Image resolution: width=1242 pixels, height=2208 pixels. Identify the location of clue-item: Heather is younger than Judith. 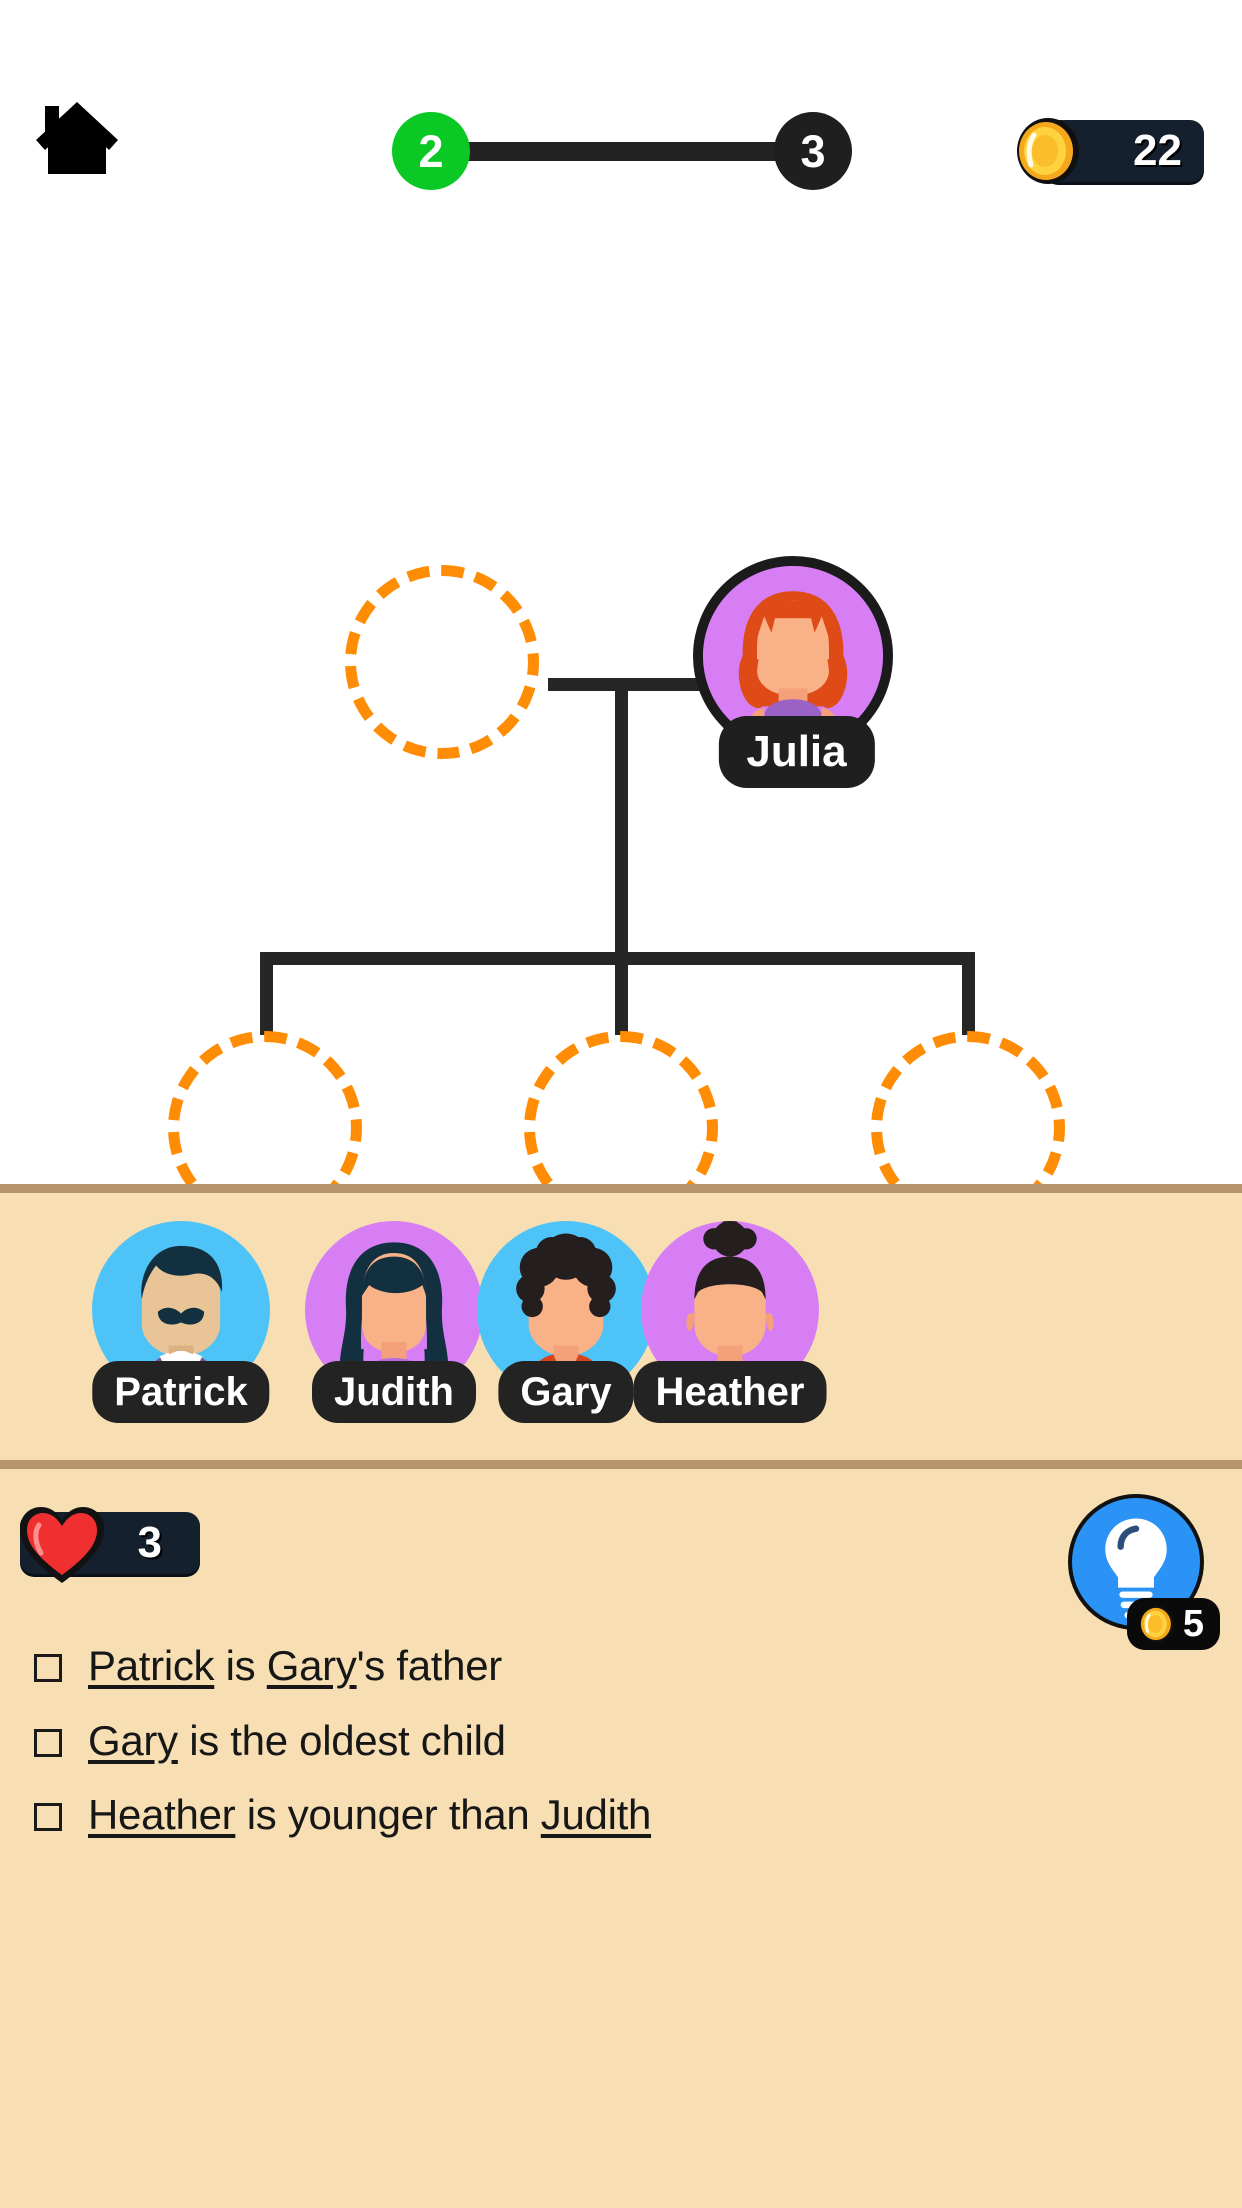
(609, 1815).